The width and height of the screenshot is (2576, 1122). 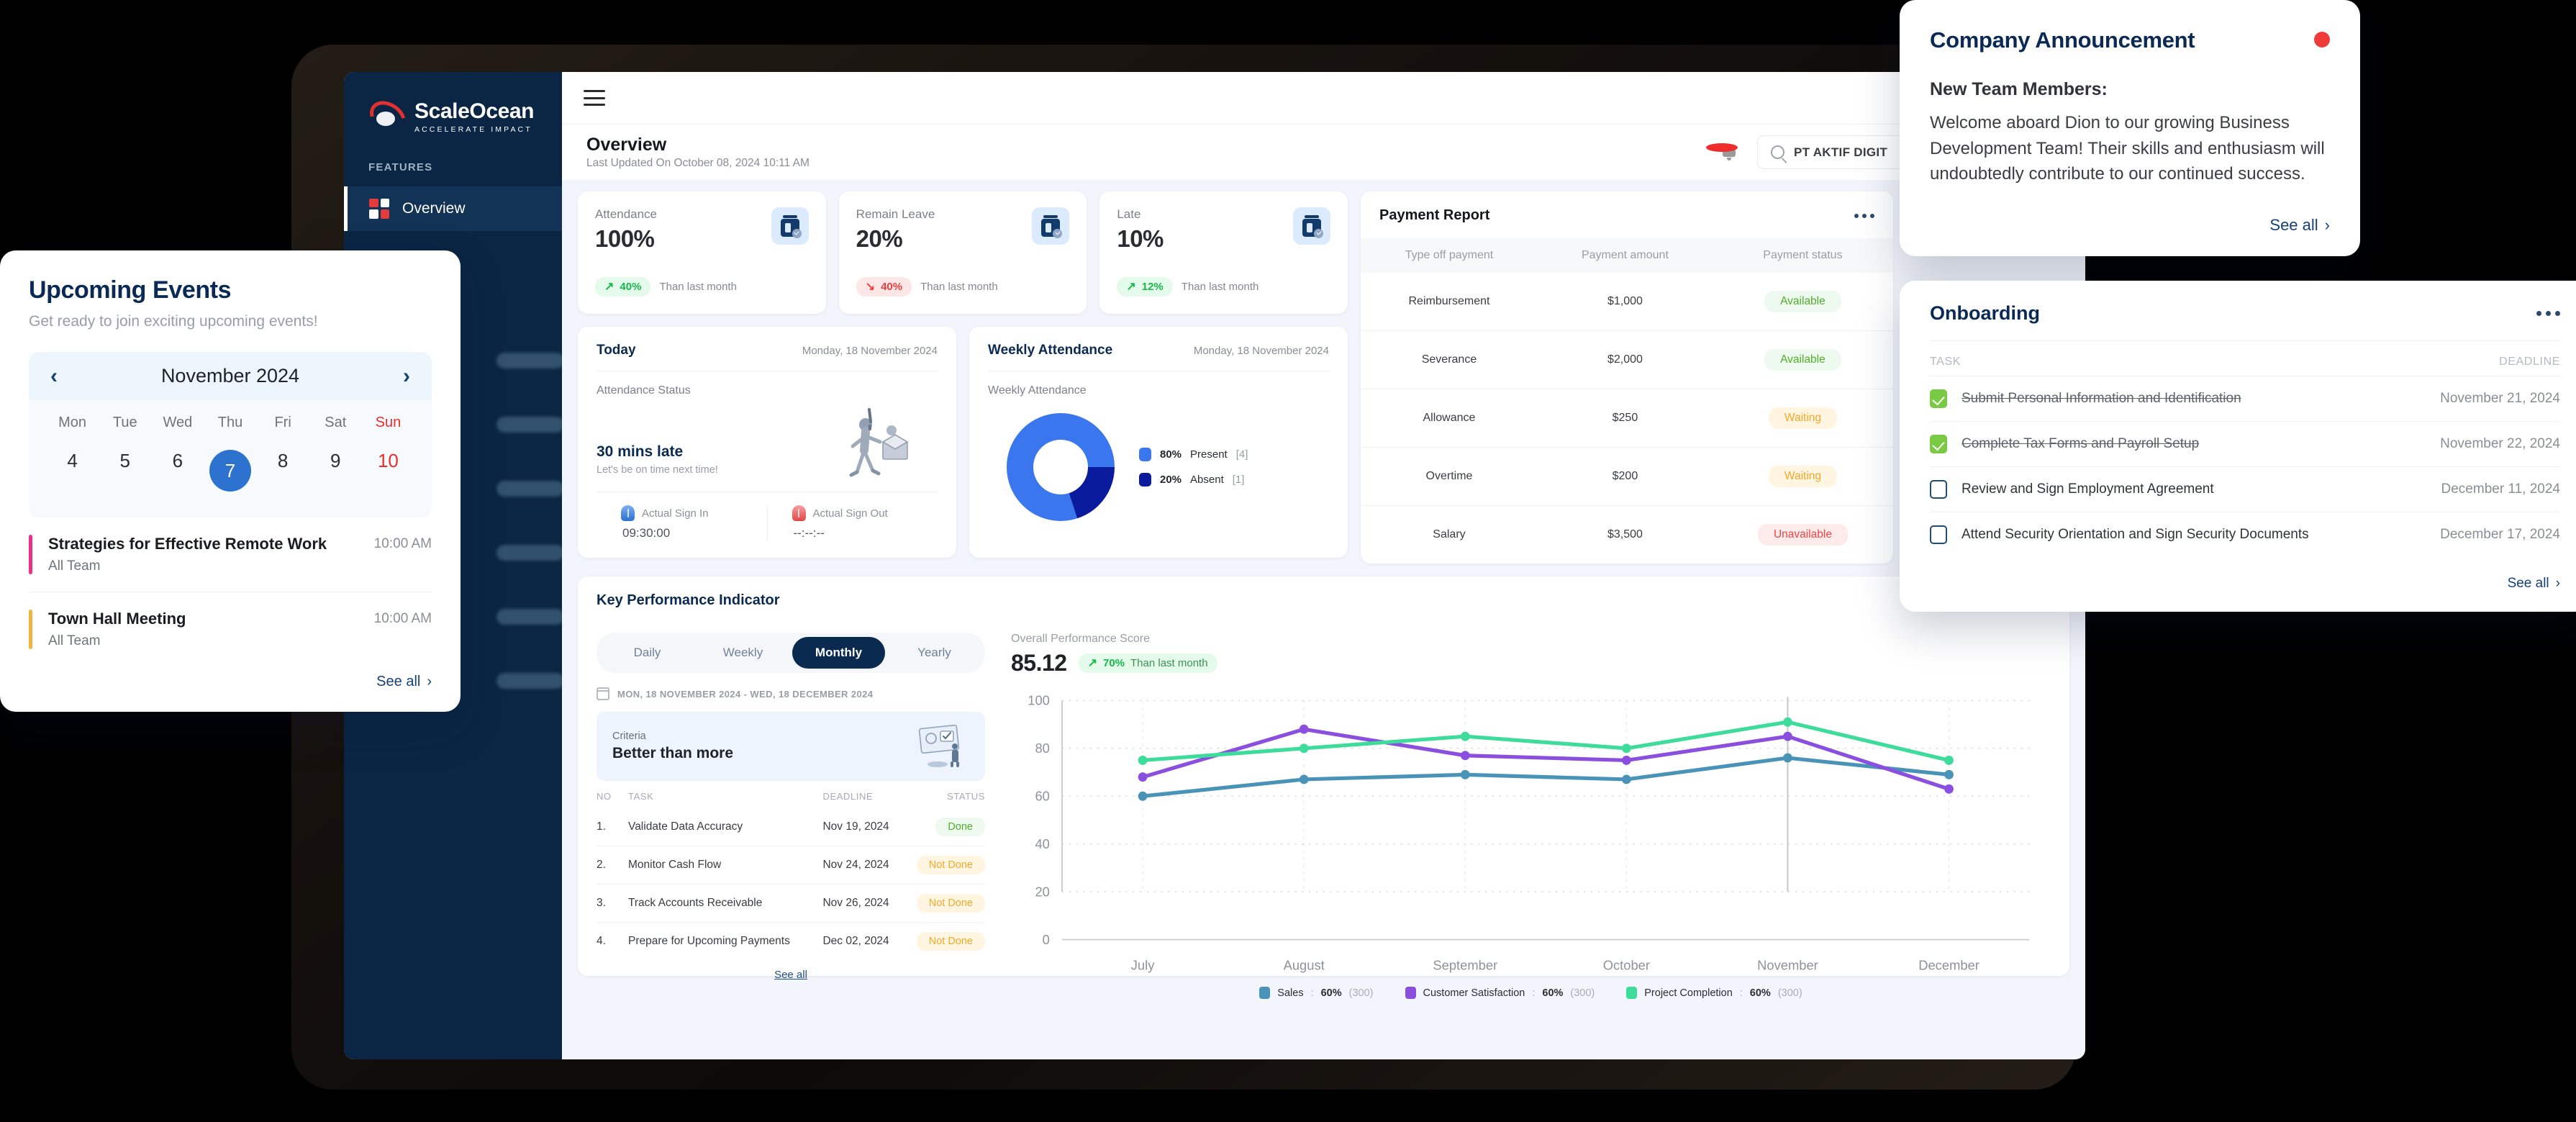 What do you see at coordinates (230, 471) in the screenshot?
I see `calendar-day-selected: 7` at bounding box center [230, 471].